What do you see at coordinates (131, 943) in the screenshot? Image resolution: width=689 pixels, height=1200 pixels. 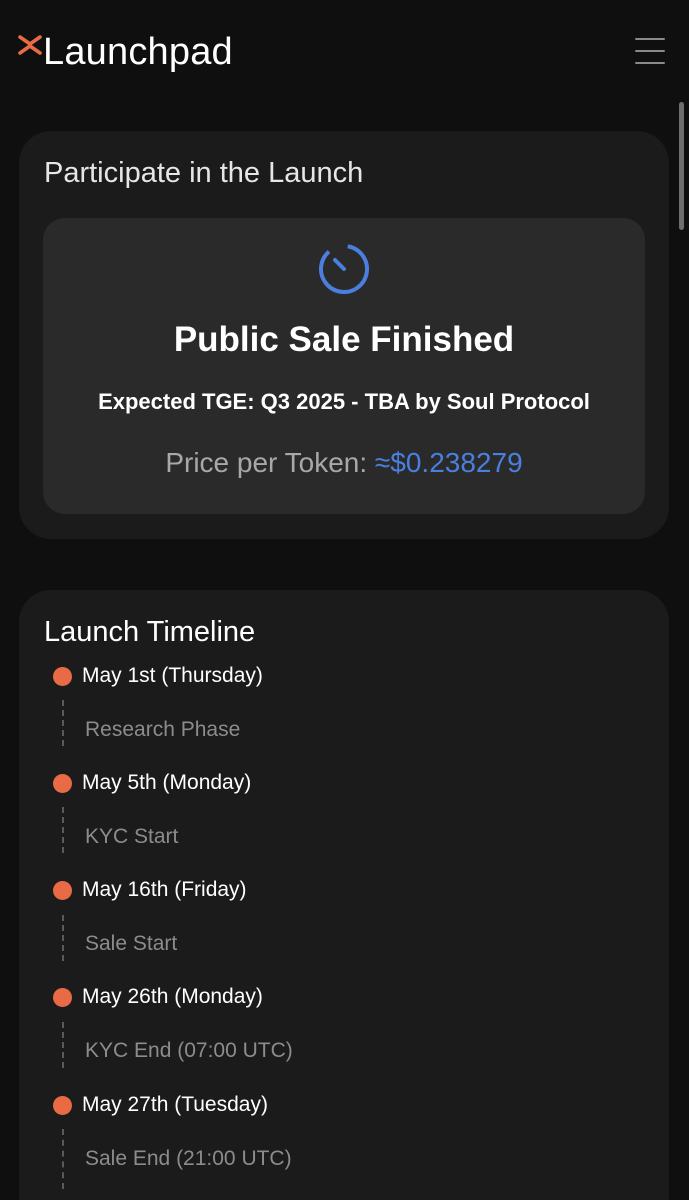 I see `timeline-event: Sale Start` at bounding box center [131, 943].